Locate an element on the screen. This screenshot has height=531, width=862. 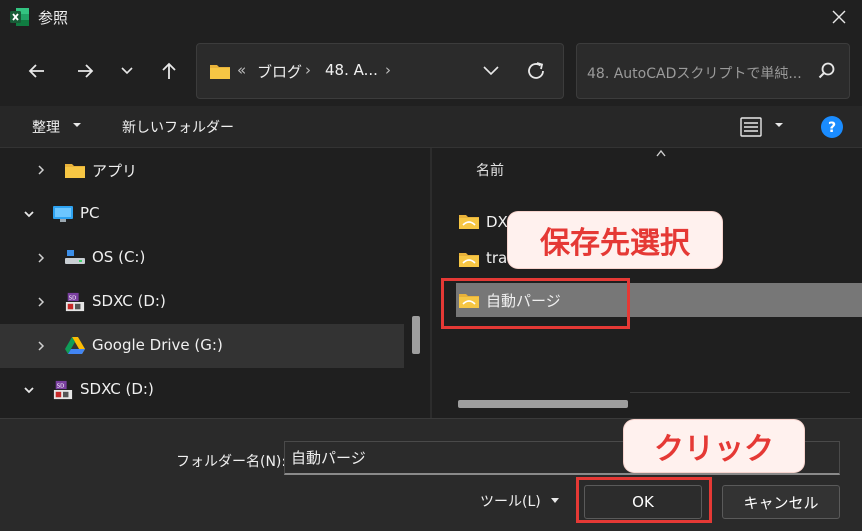
forward-button is located at coordinates (85, 71).